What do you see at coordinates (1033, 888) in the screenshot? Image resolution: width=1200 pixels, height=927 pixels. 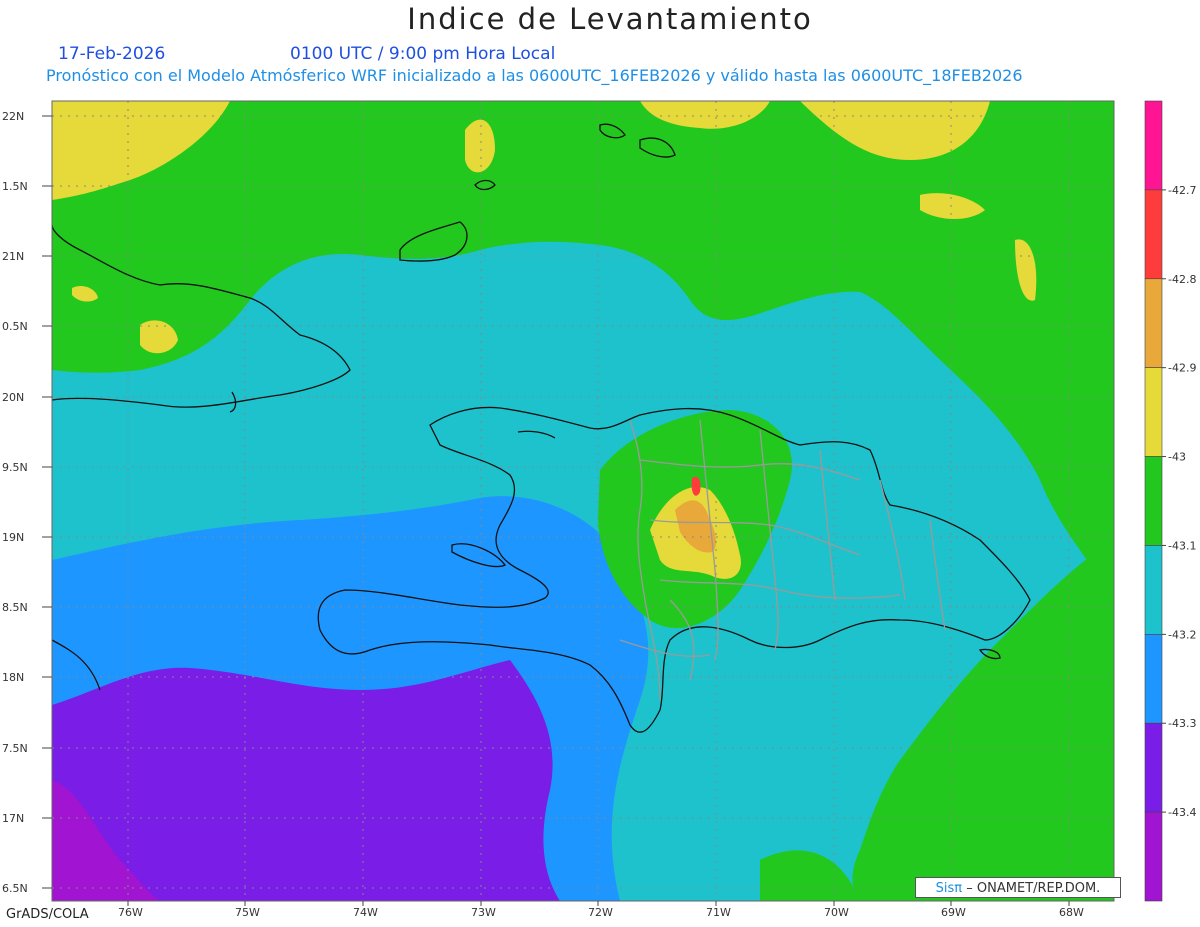 I see `credit-text: – ONAMET/REP.DOM.` at bounding box center [1033, 888].